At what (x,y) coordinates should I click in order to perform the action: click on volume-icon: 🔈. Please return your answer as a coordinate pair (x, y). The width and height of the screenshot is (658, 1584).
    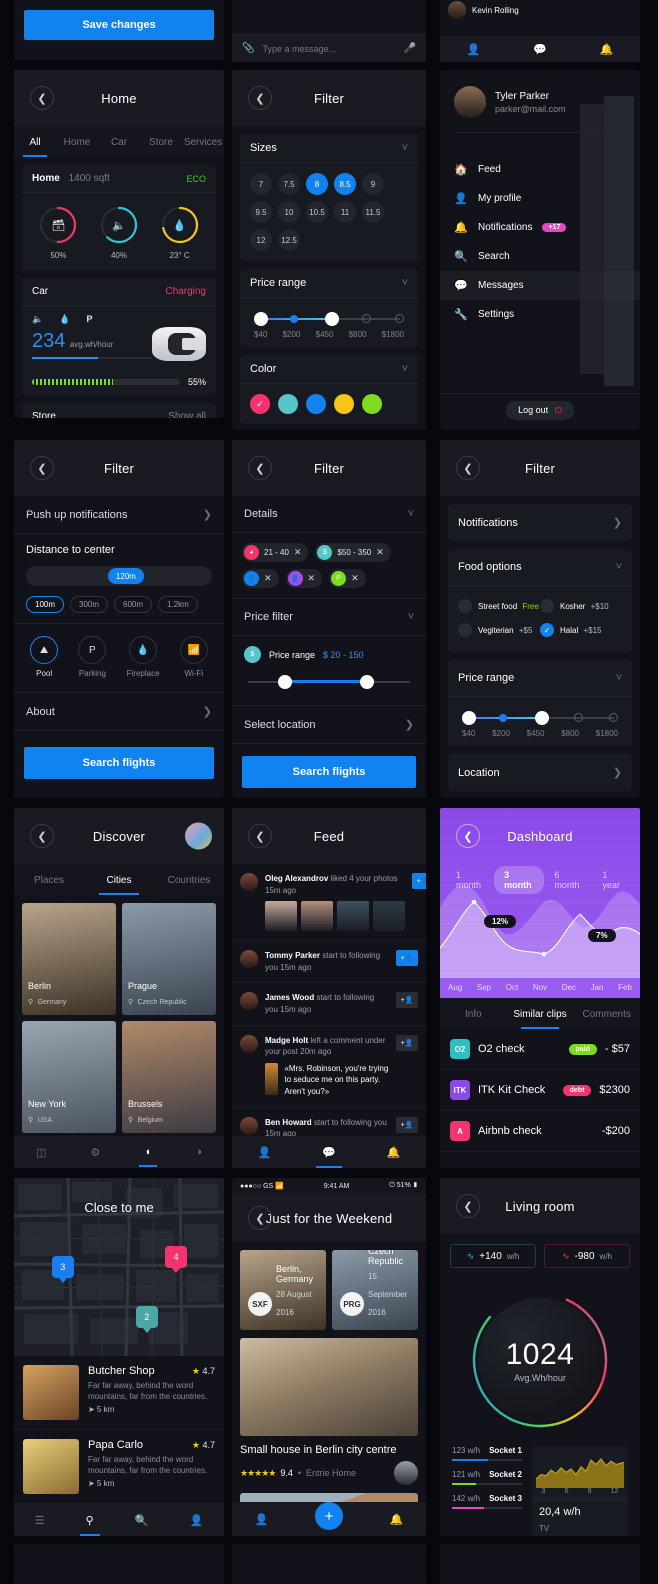
    Looking at the image, I should click on (37, 319).